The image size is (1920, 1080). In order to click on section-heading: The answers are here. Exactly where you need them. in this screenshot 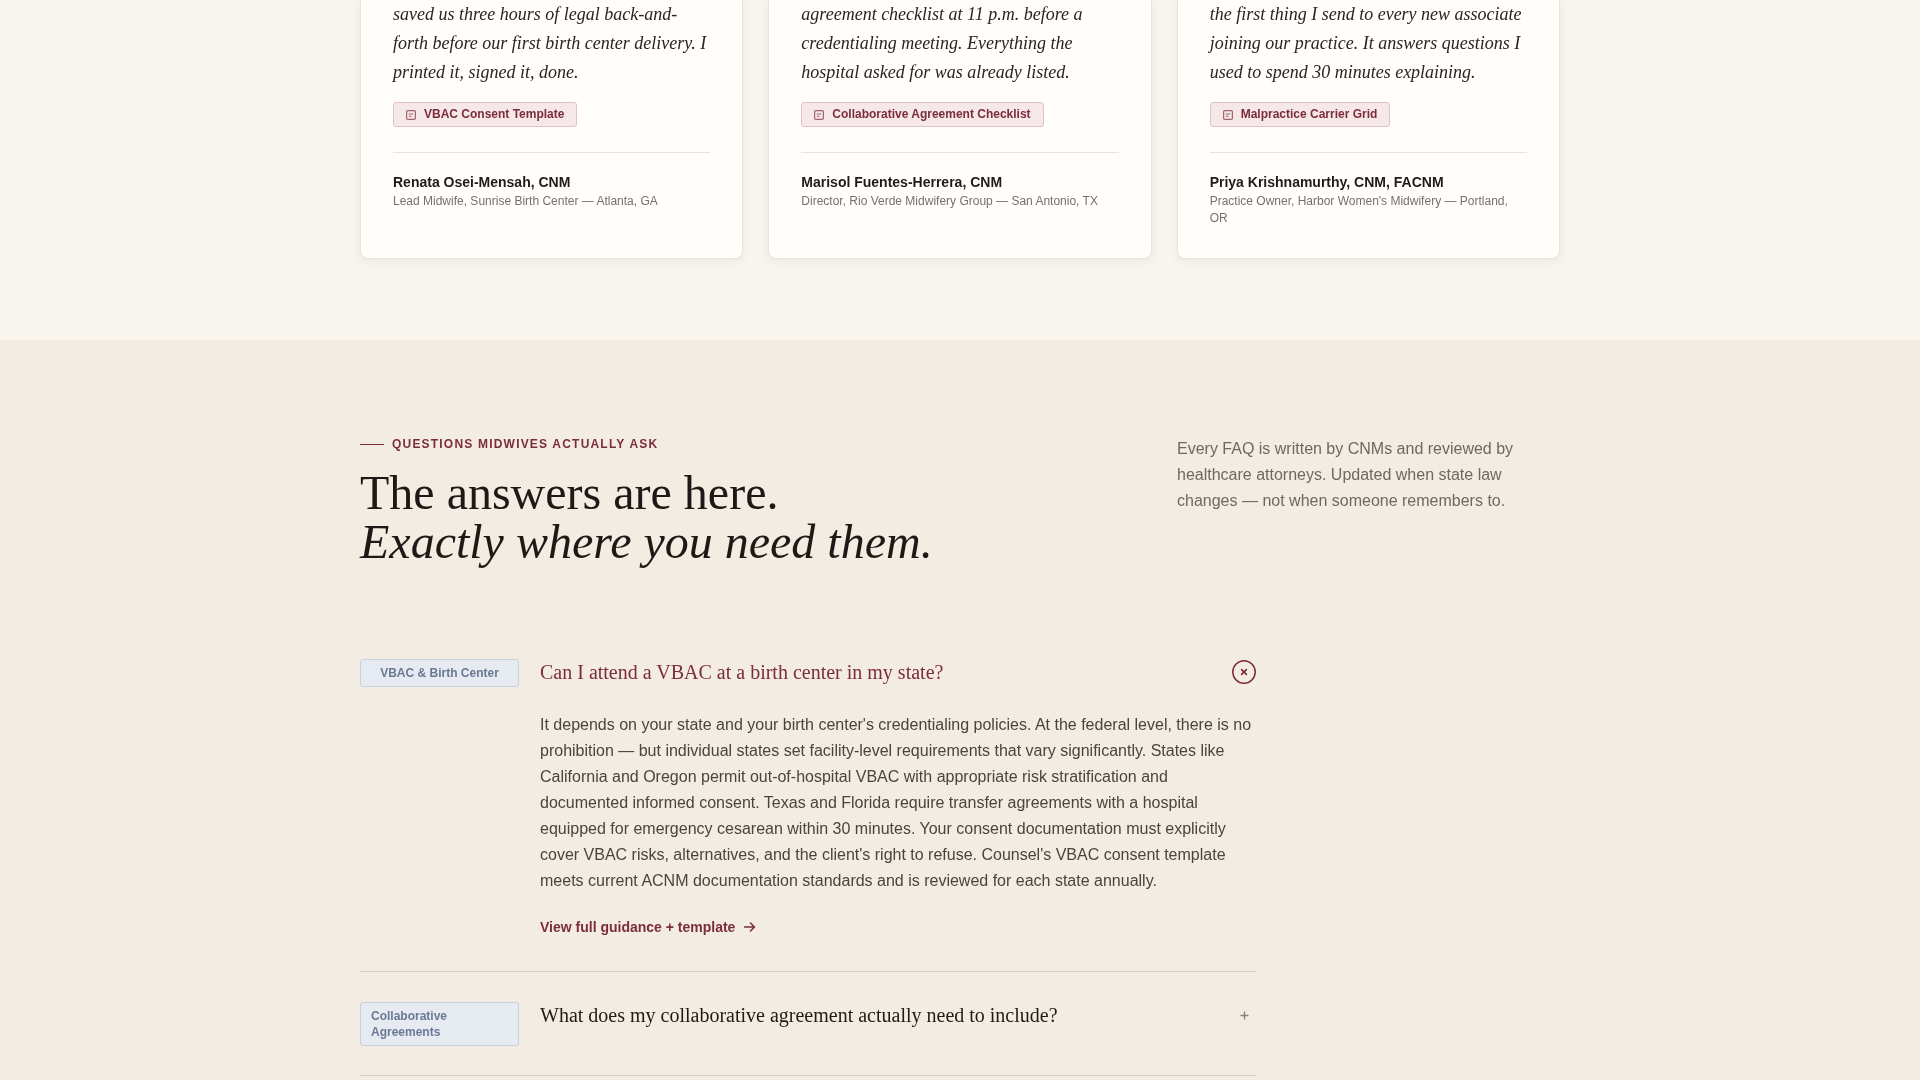, I will do `click(647, 517)`.